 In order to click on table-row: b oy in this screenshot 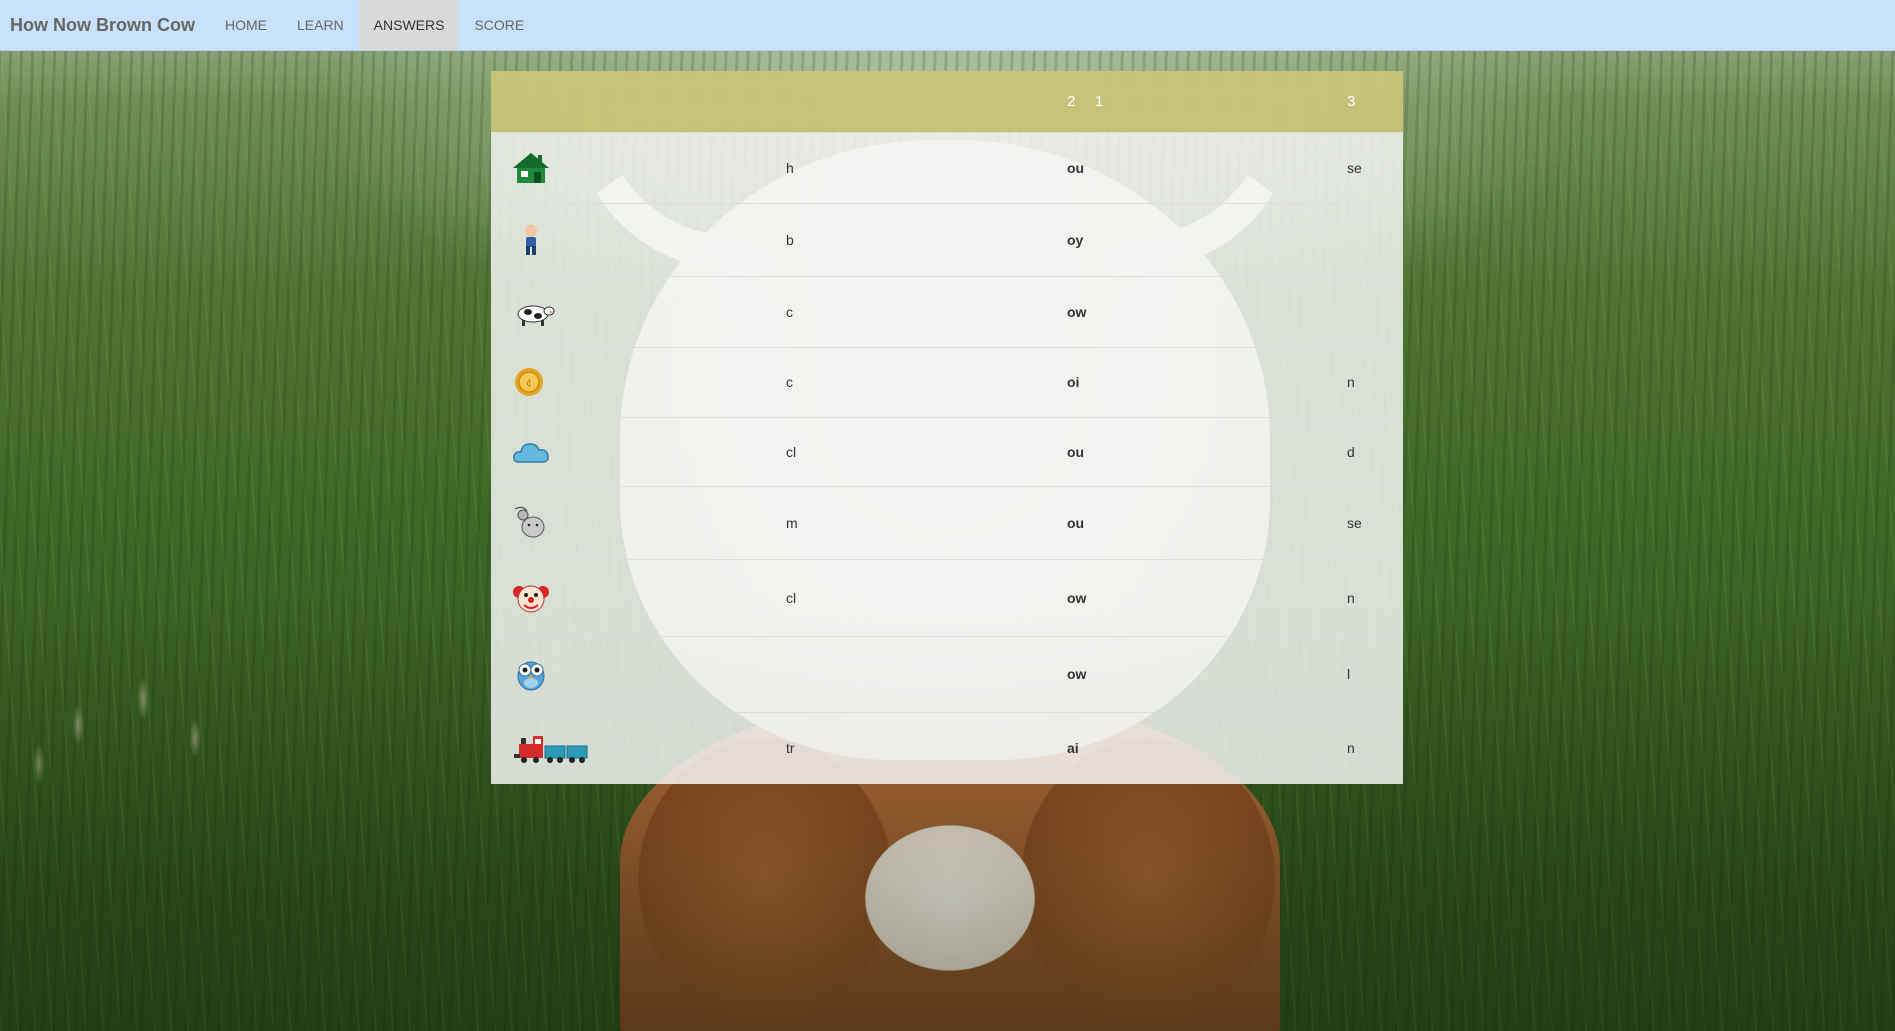, I will do `click(947, 239)`.